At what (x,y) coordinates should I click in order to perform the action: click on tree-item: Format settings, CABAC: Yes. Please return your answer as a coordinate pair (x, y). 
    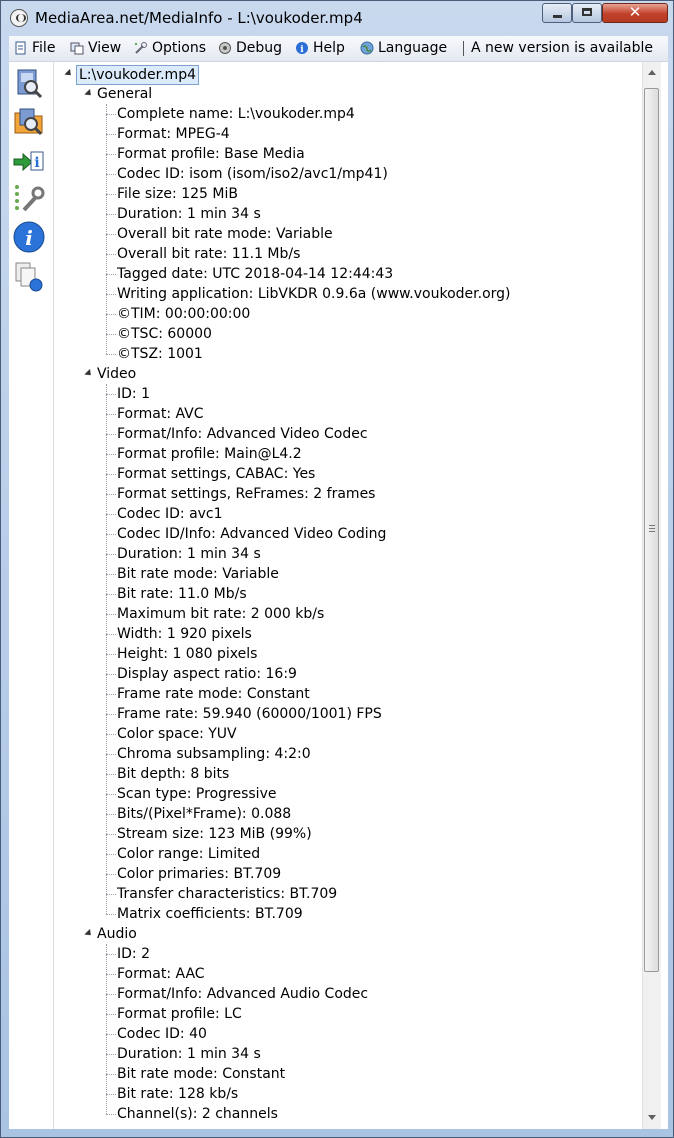
    Looking at the image, I should click on (216, 474).